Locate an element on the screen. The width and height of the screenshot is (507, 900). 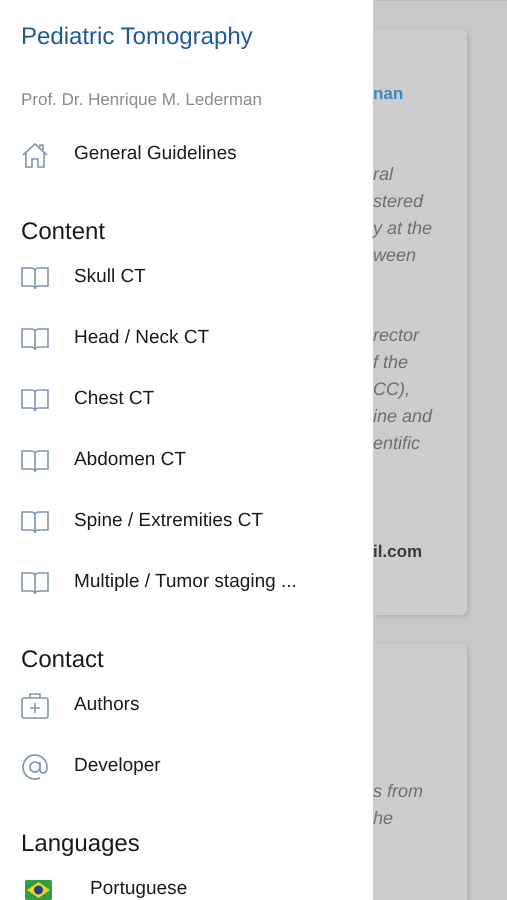
menu-item: Chest CT is located at coordinates (186, 399).